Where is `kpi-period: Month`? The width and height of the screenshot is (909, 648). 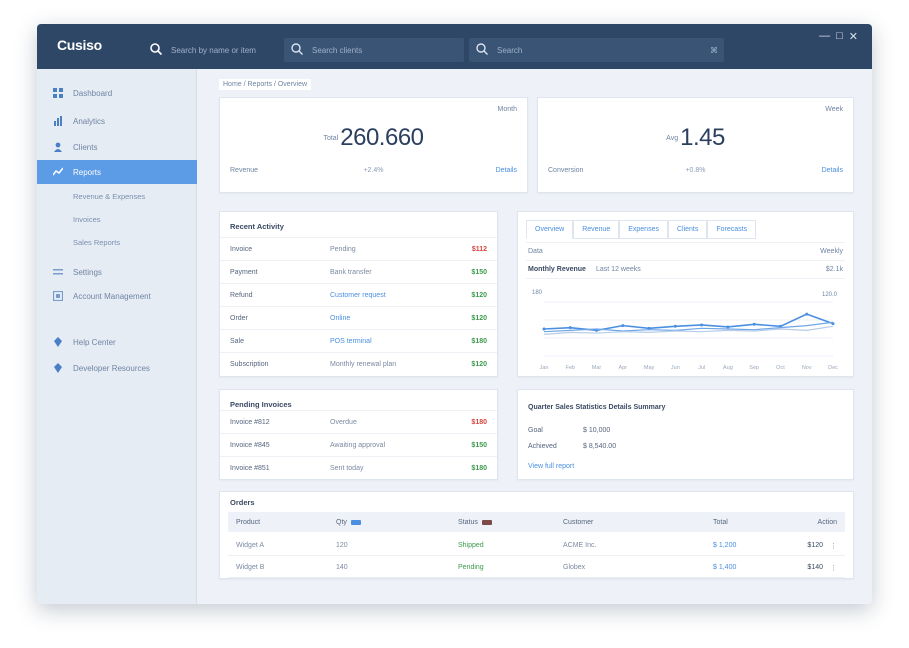
kpi-period: Month is located at coordinates (507, 109).